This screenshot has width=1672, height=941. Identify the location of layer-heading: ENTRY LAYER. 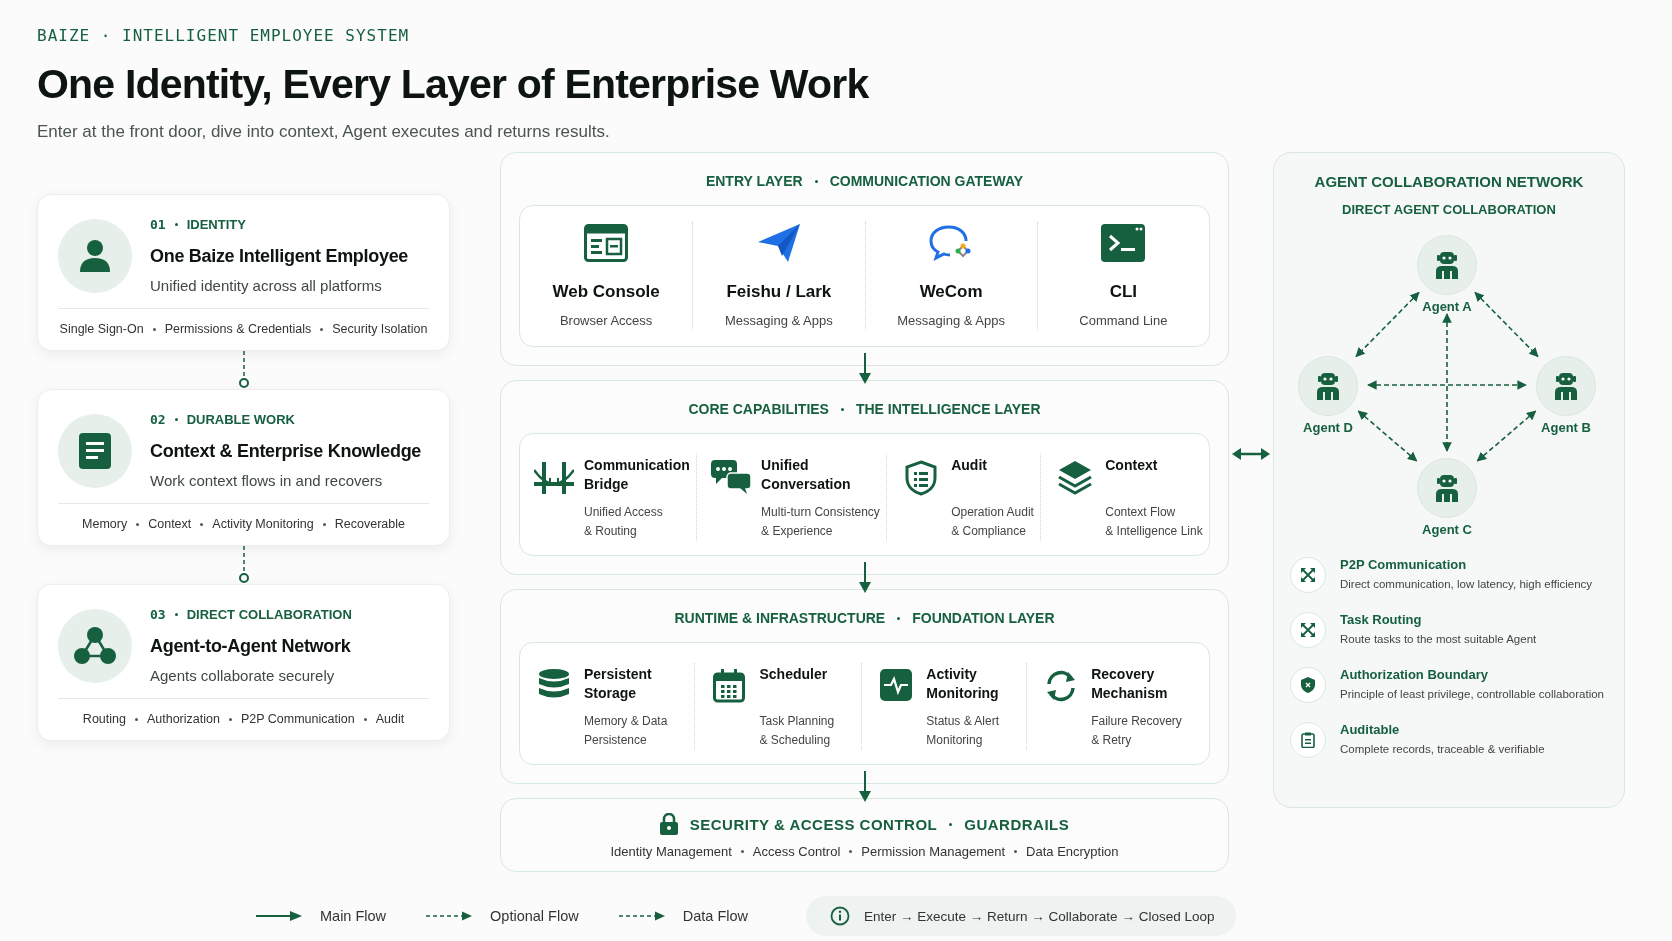
(754, 181).